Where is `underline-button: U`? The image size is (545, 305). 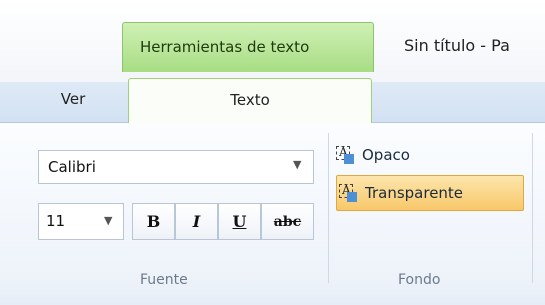
underline-button: U is located at coordinates (239, 221).